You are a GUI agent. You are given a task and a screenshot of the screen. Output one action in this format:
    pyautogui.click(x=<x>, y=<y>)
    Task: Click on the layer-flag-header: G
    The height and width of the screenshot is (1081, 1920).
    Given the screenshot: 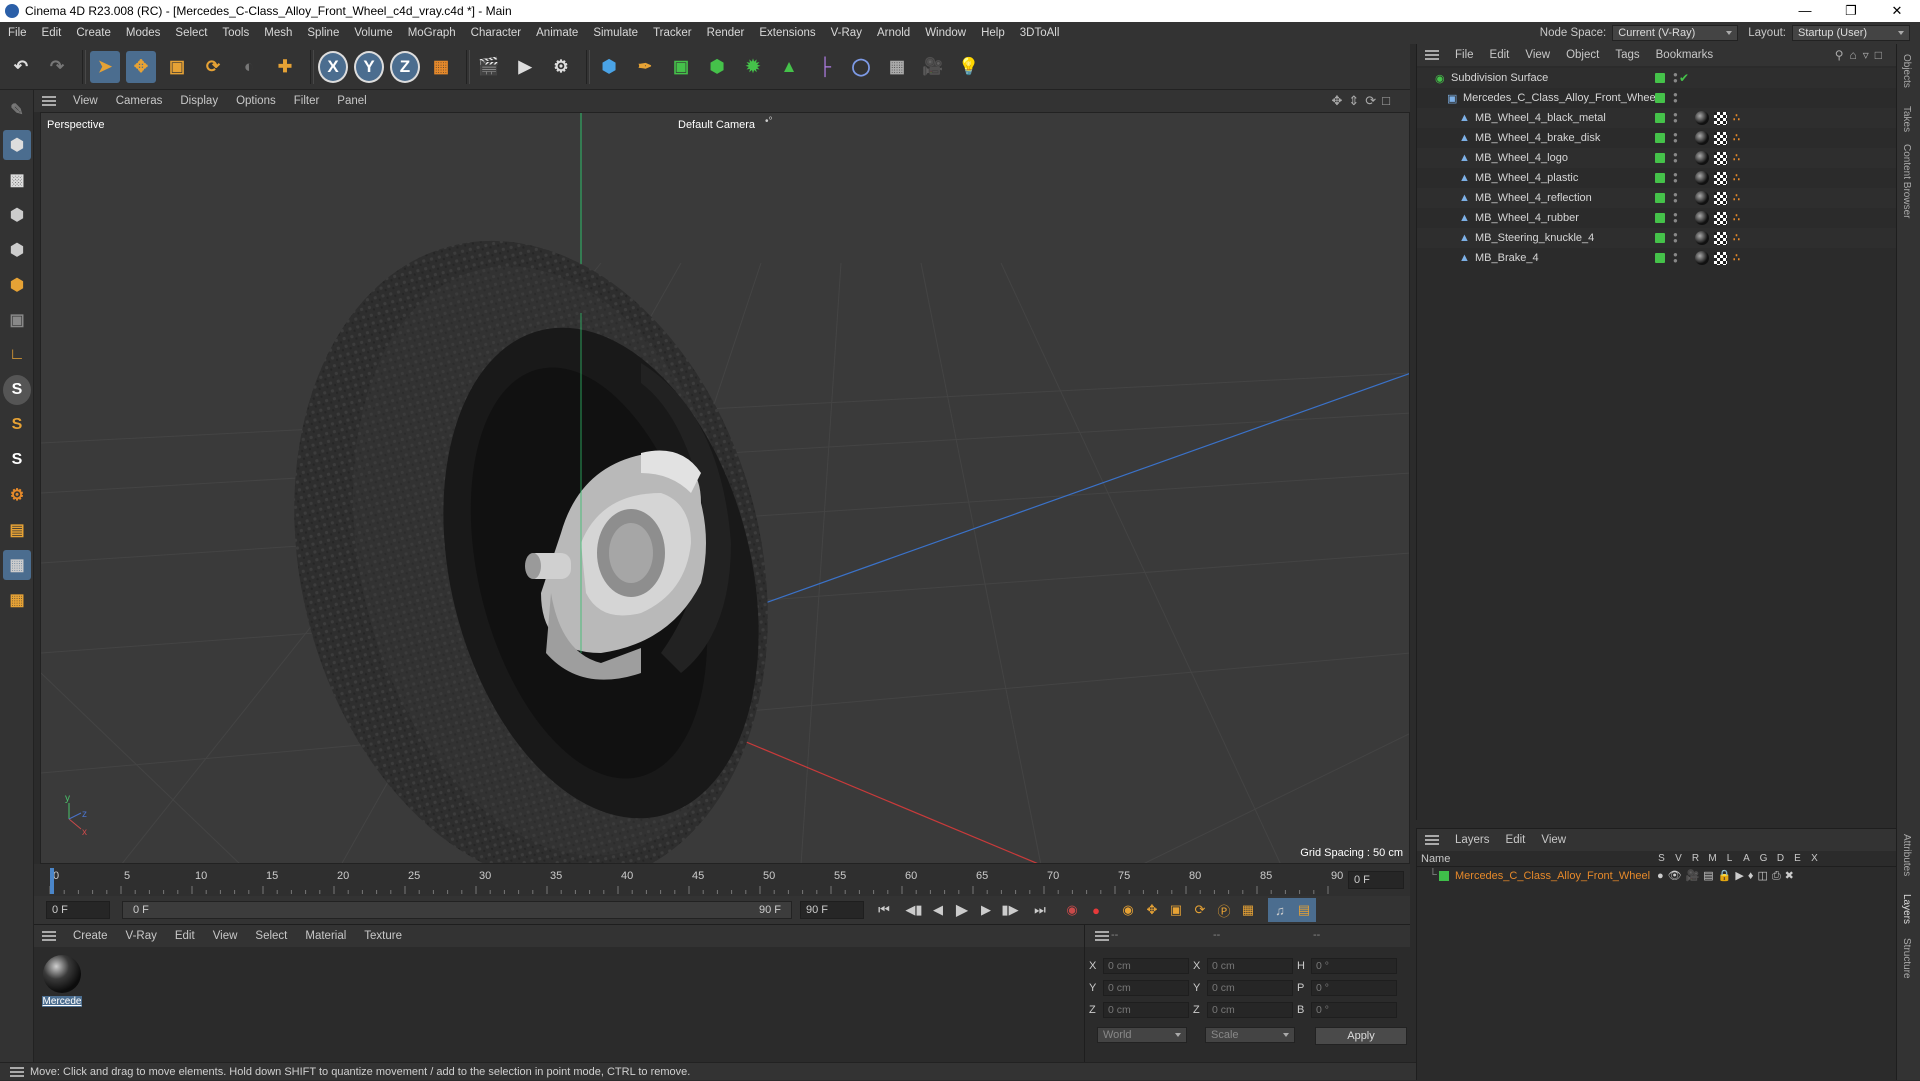 What is the action you would take?
    pyautogui.click(x=1763, y=858)
    